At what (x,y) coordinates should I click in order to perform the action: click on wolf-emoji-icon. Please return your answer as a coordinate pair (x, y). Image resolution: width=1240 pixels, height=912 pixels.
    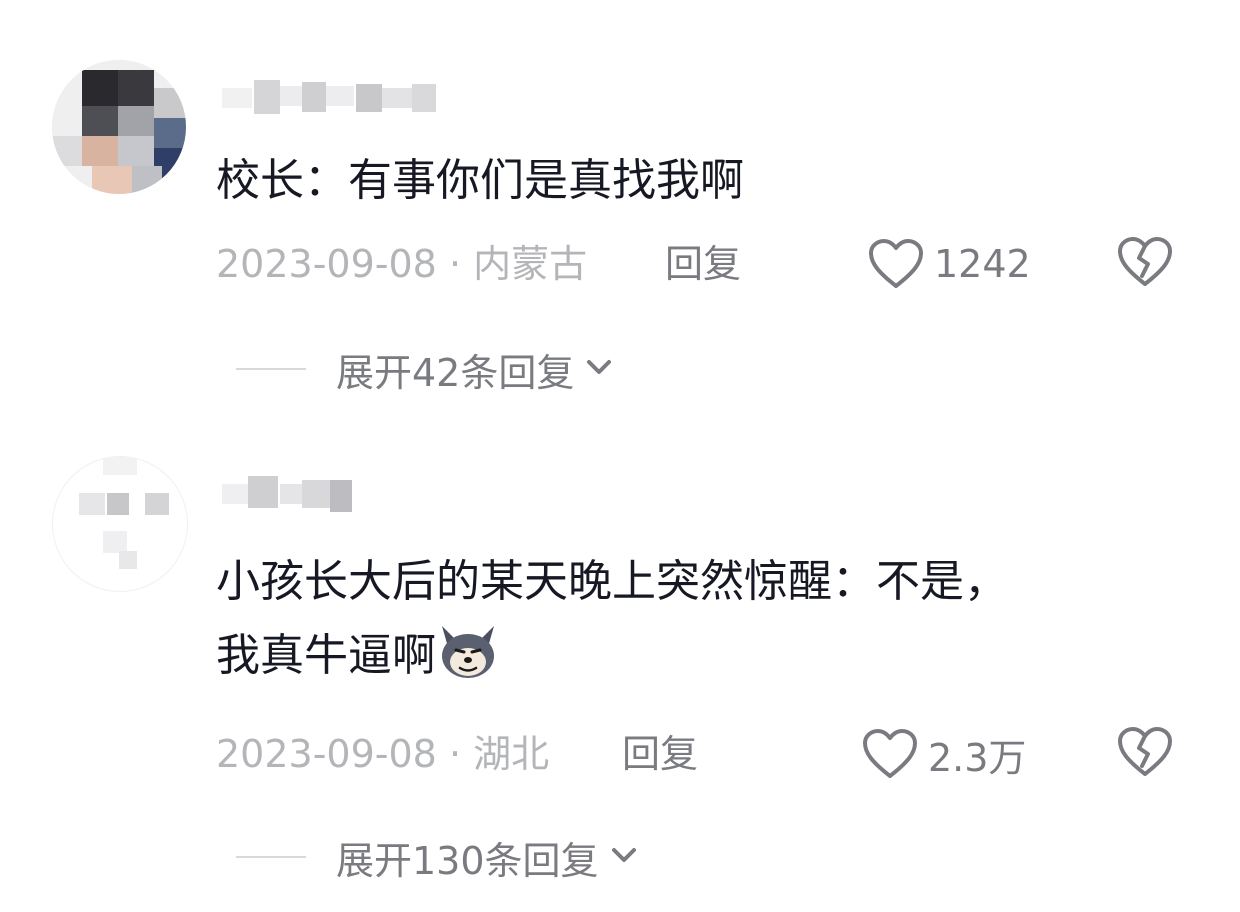
    Looking at the image, I should click on (468, 650).